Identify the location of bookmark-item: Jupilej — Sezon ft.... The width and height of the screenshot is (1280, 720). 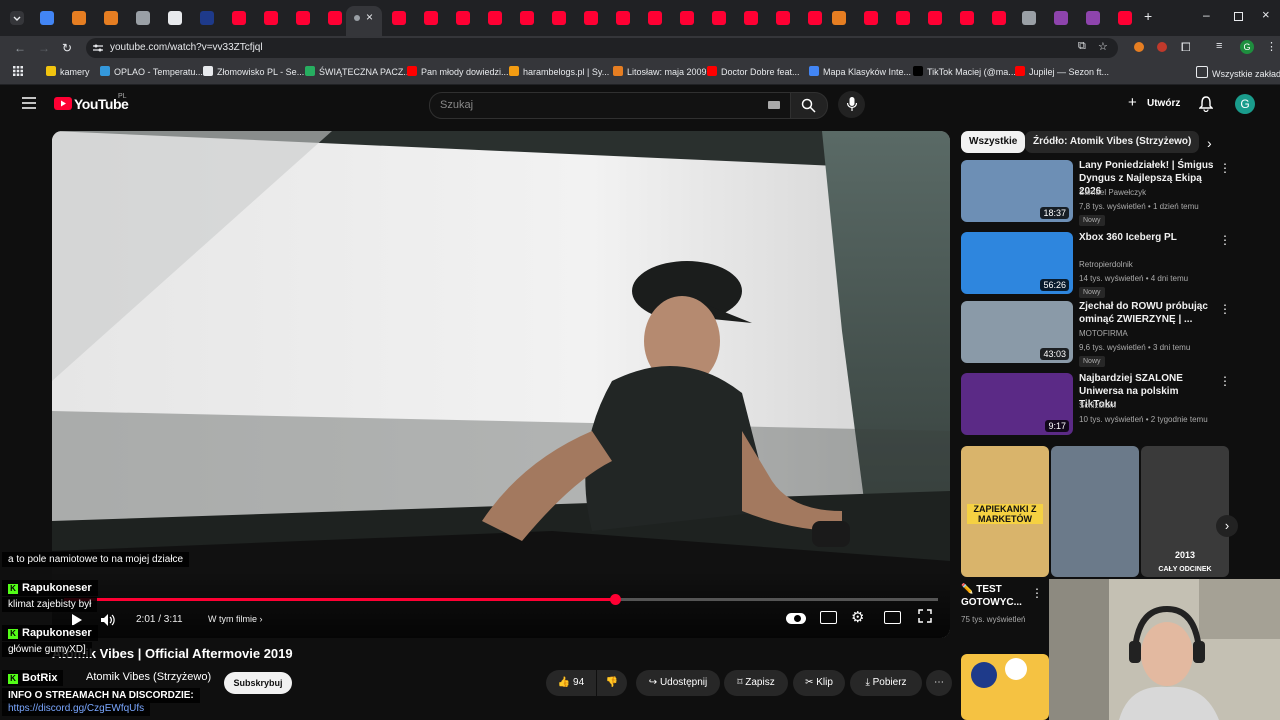
(1062, 71).